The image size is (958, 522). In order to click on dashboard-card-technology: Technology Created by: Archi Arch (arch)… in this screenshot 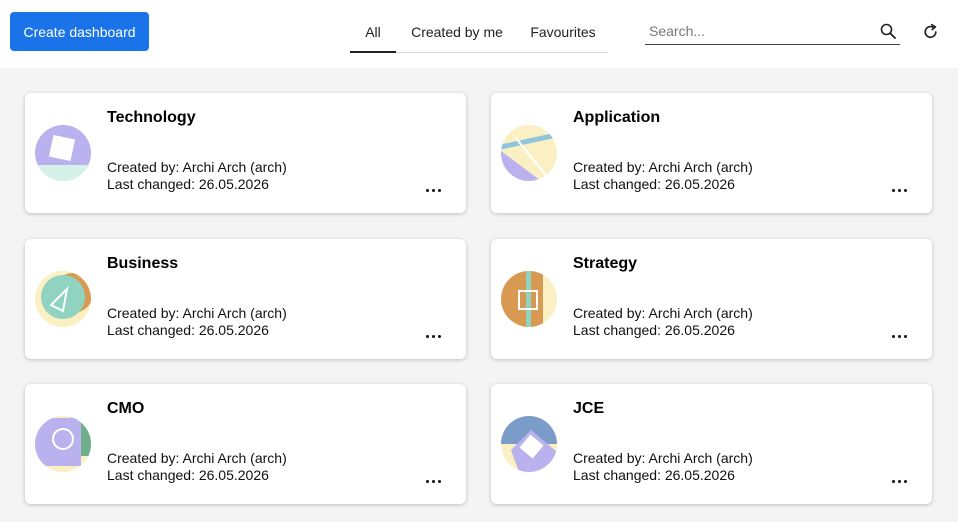, I will do `click(245, 153)`.